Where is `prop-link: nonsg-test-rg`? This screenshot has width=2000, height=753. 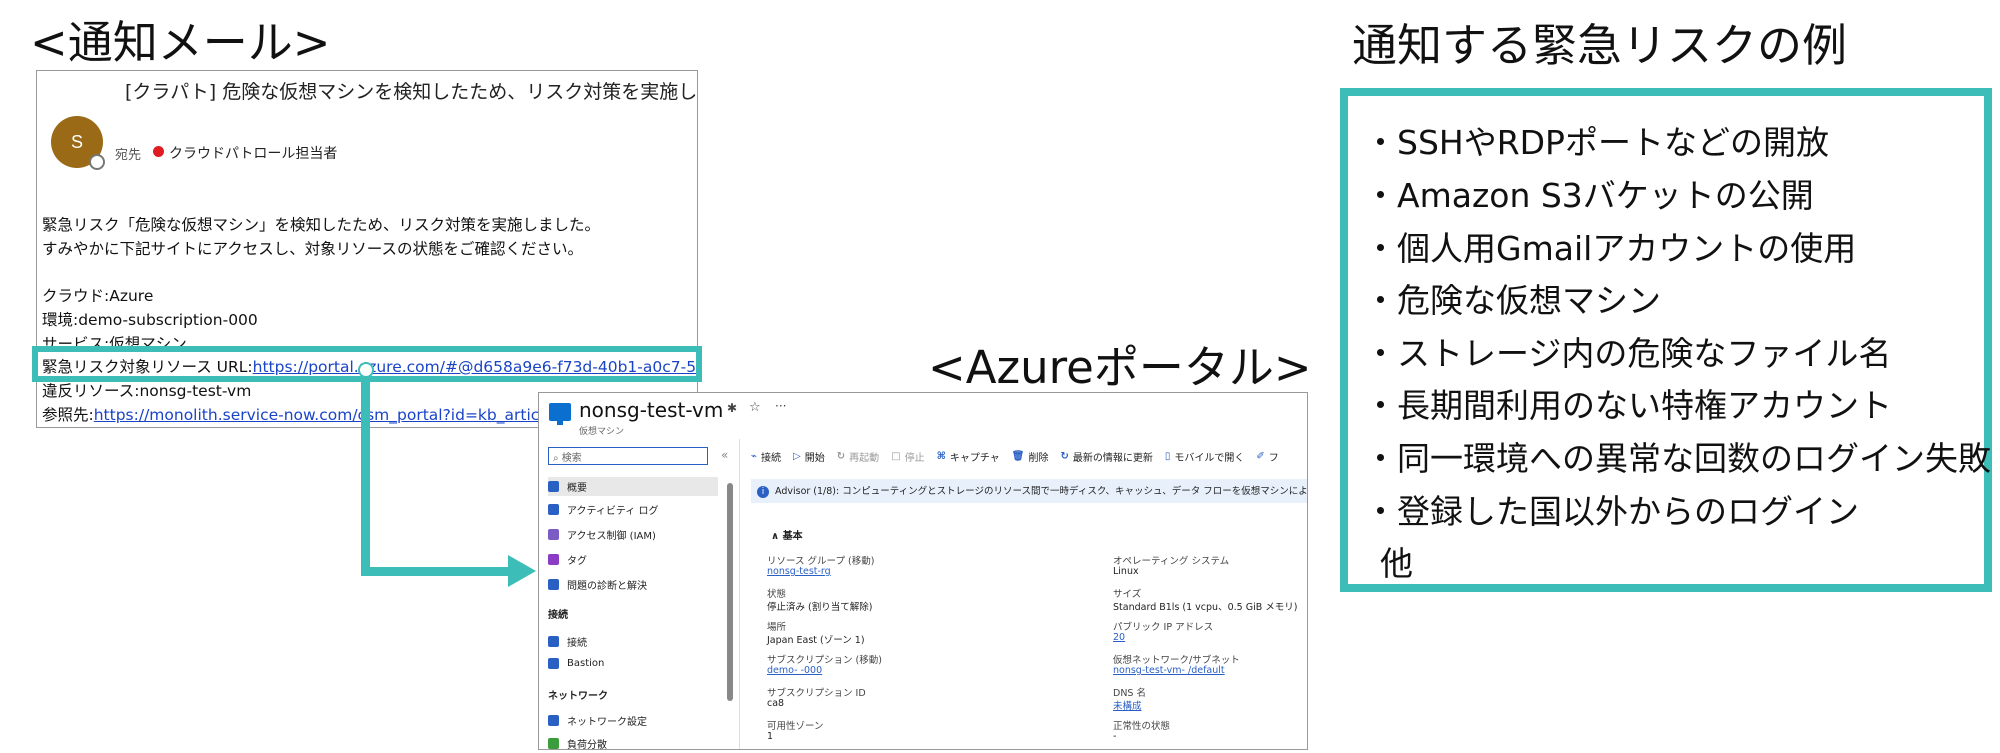
prop-link: nonsg-test-rg is located at coordinates (799, 571).